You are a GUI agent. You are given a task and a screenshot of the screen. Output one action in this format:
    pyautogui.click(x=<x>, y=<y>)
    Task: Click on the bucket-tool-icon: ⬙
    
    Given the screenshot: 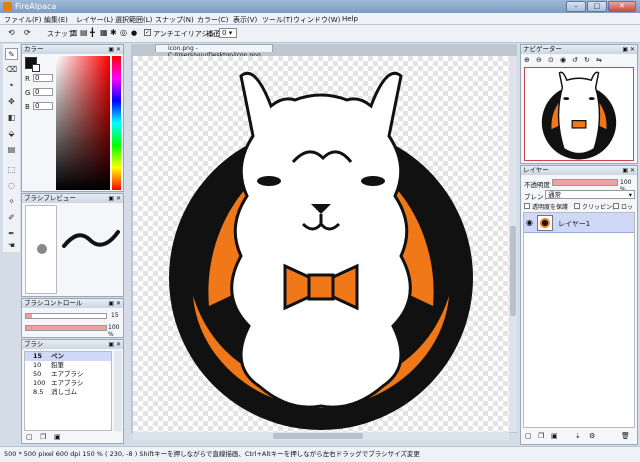 What is the action you would take?
    pyautogui.click(x=11, y=134)
    